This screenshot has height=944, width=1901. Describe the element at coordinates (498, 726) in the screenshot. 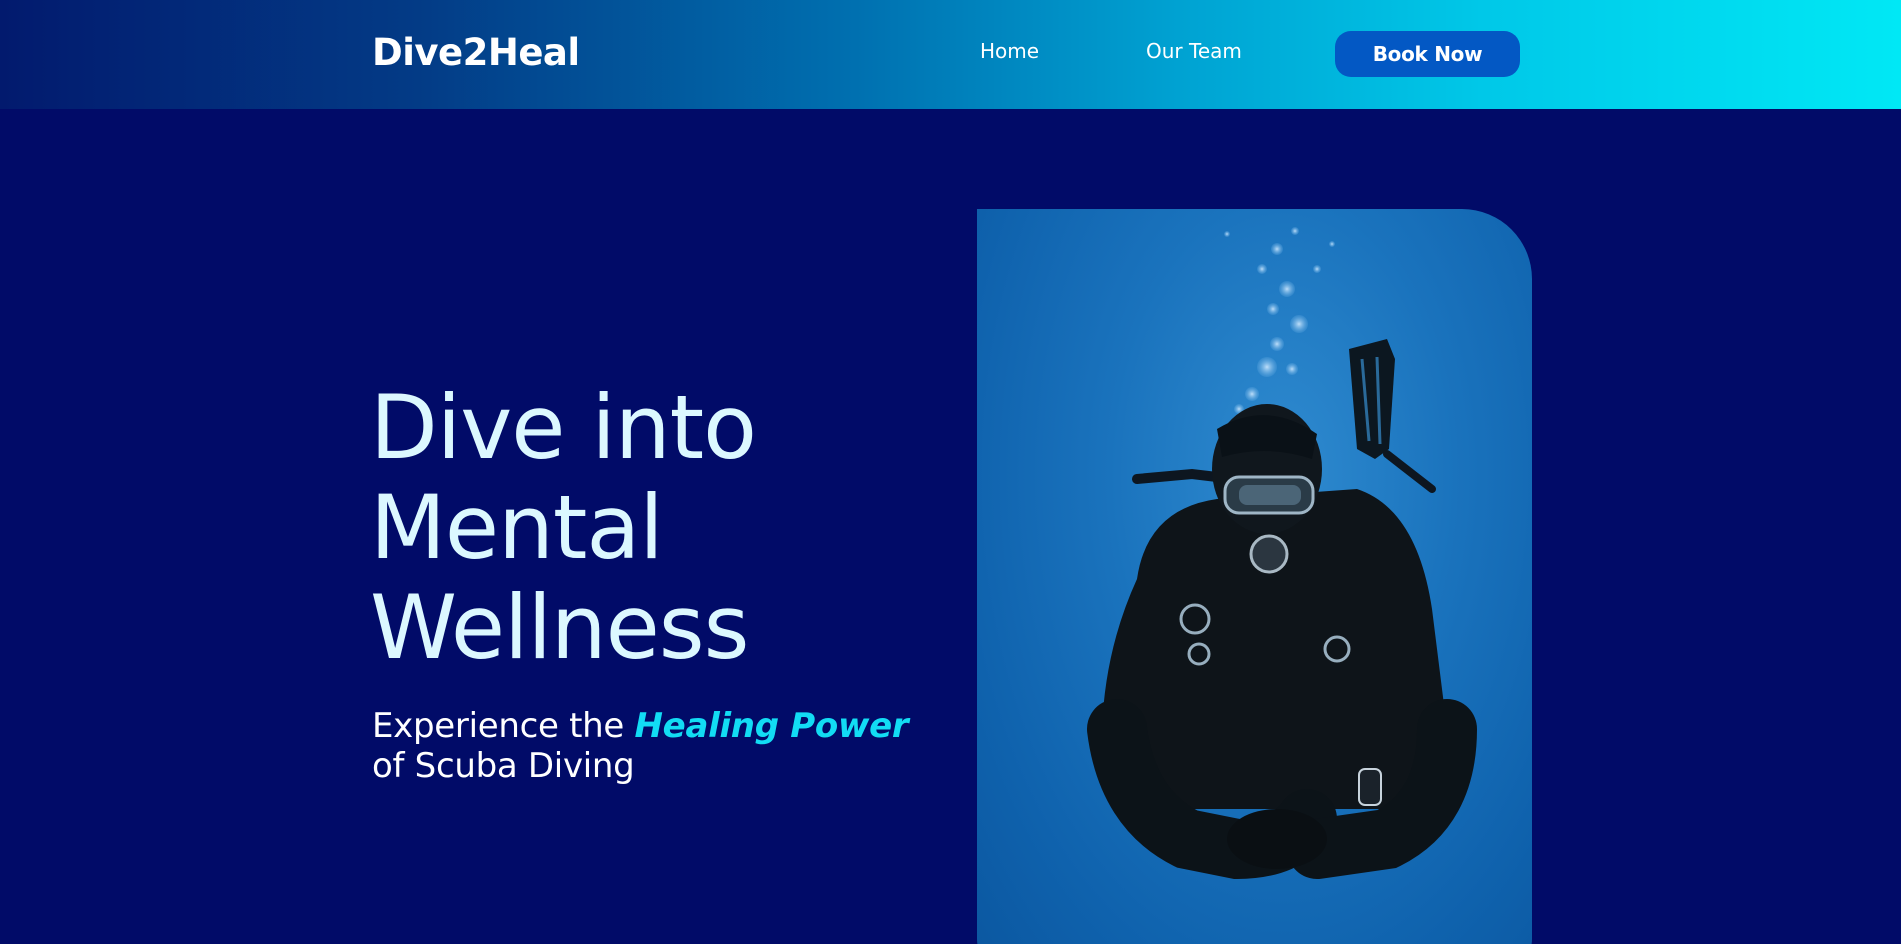

I see `hero-subtitle-prefix: Experience the` at that location.